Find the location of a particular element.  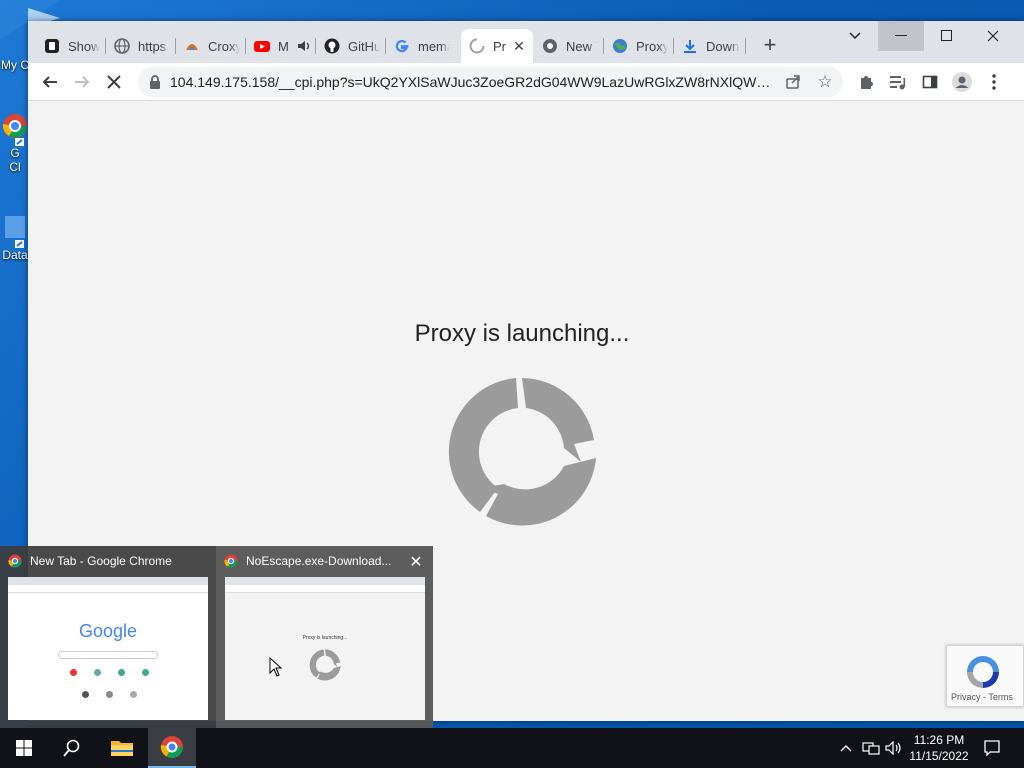

side-panel-icon is located at coordinates (930, 82).